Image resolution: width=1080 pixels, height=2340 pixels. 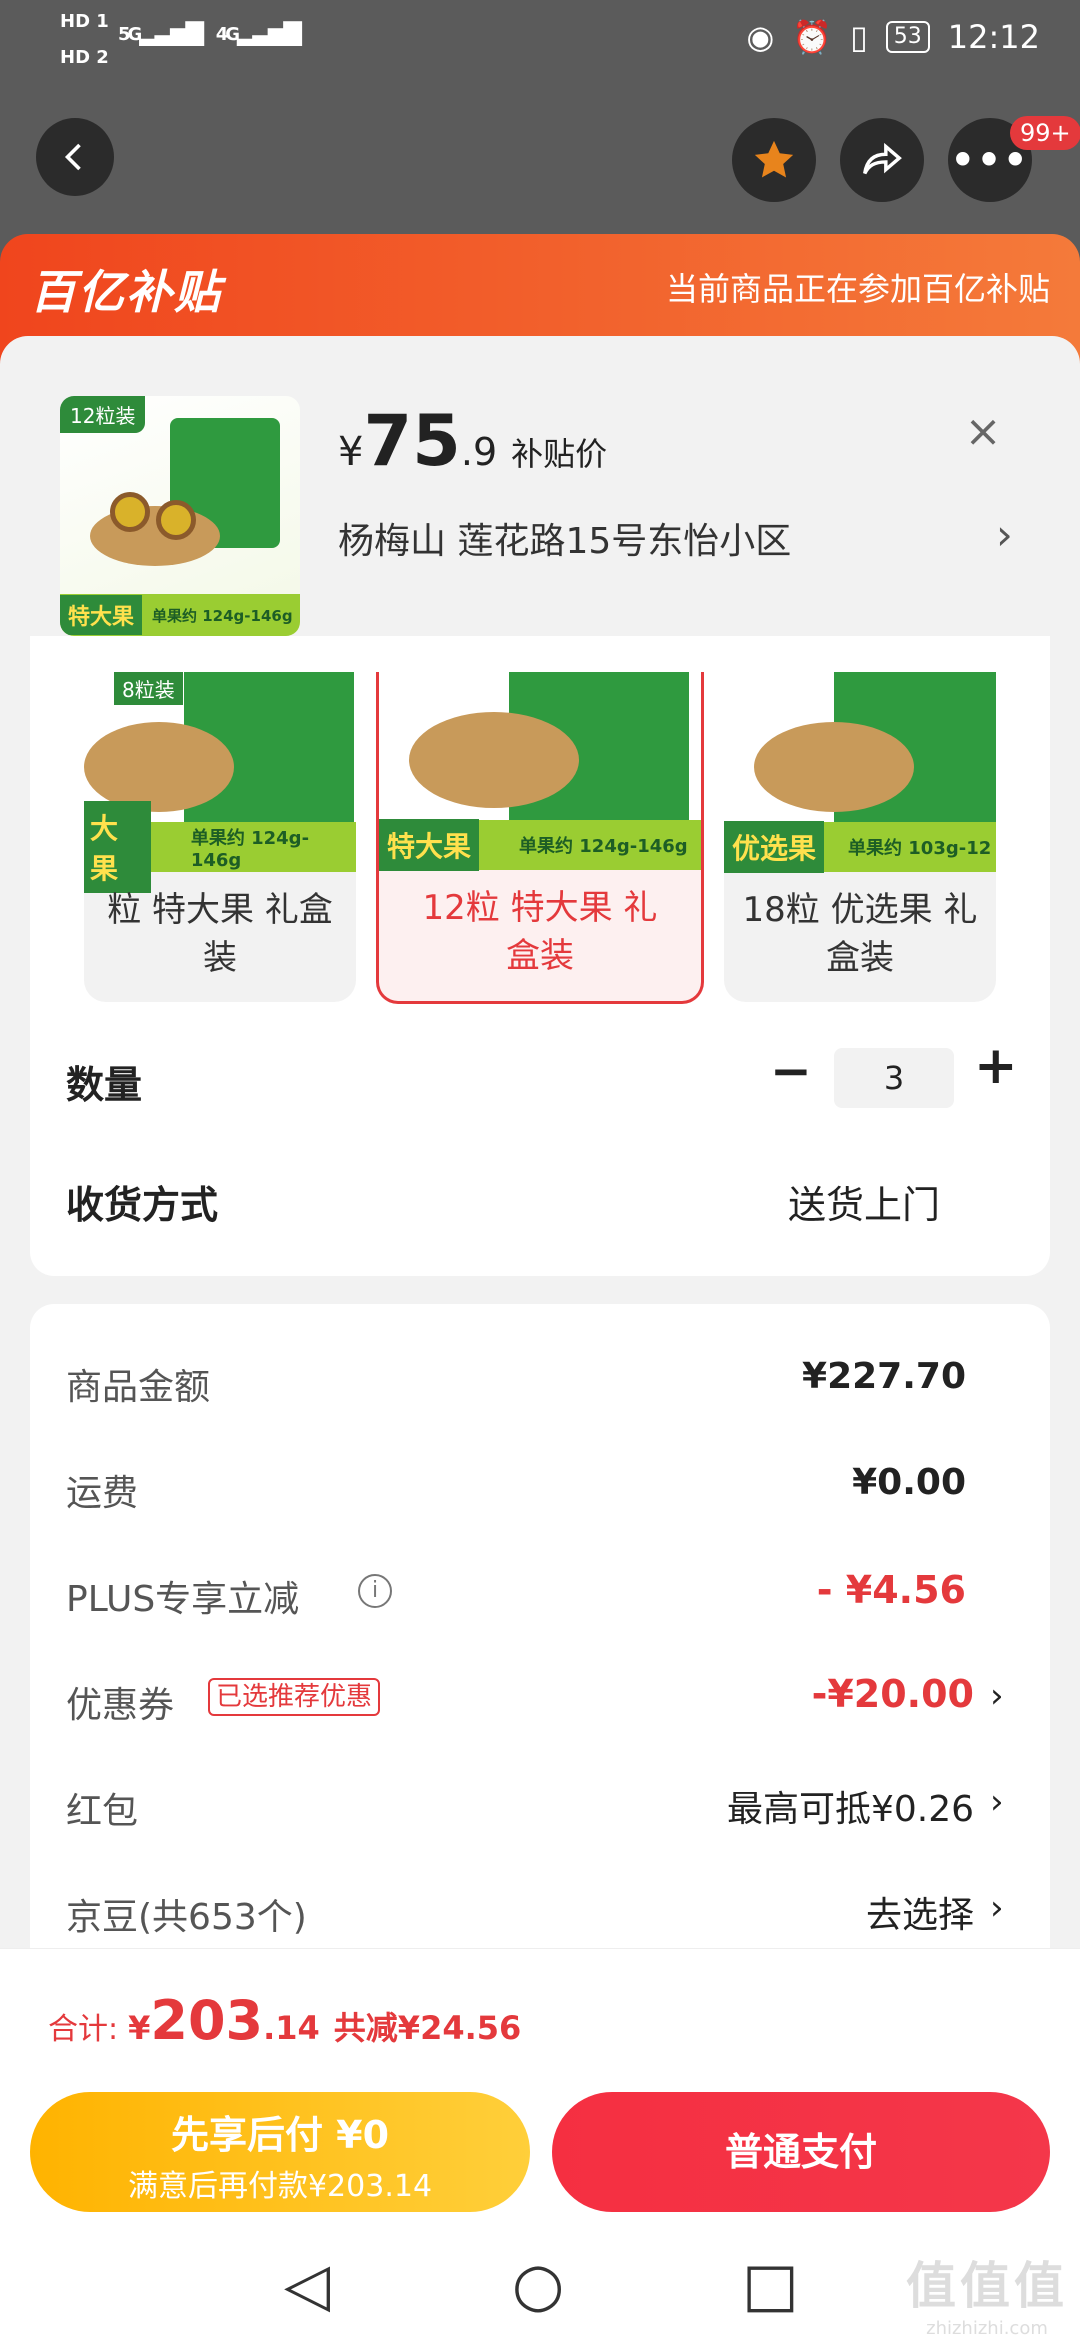 What do you see at coordinates (148, 688) in the screenshot?
I see `variant-box-tag: 8粒装` at bounding box center [148, 688].